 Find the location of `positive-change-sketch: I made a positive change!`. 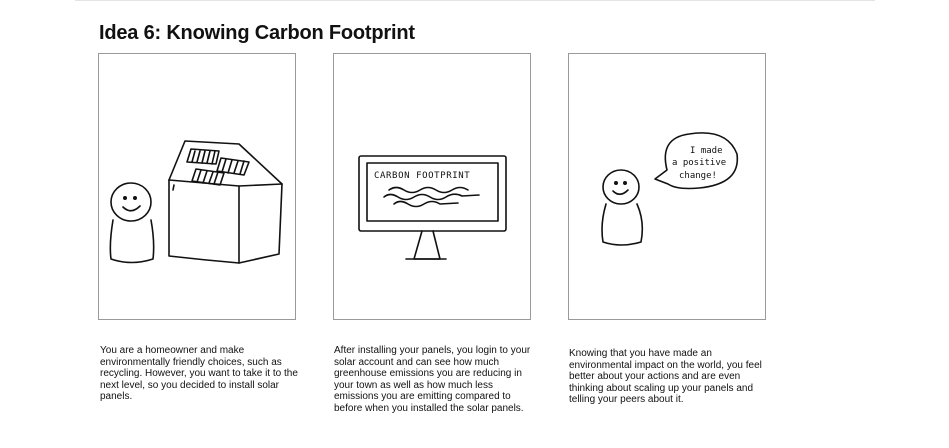

positive-change-sketch: I made a positive change! is located at coordinates (670, 189).